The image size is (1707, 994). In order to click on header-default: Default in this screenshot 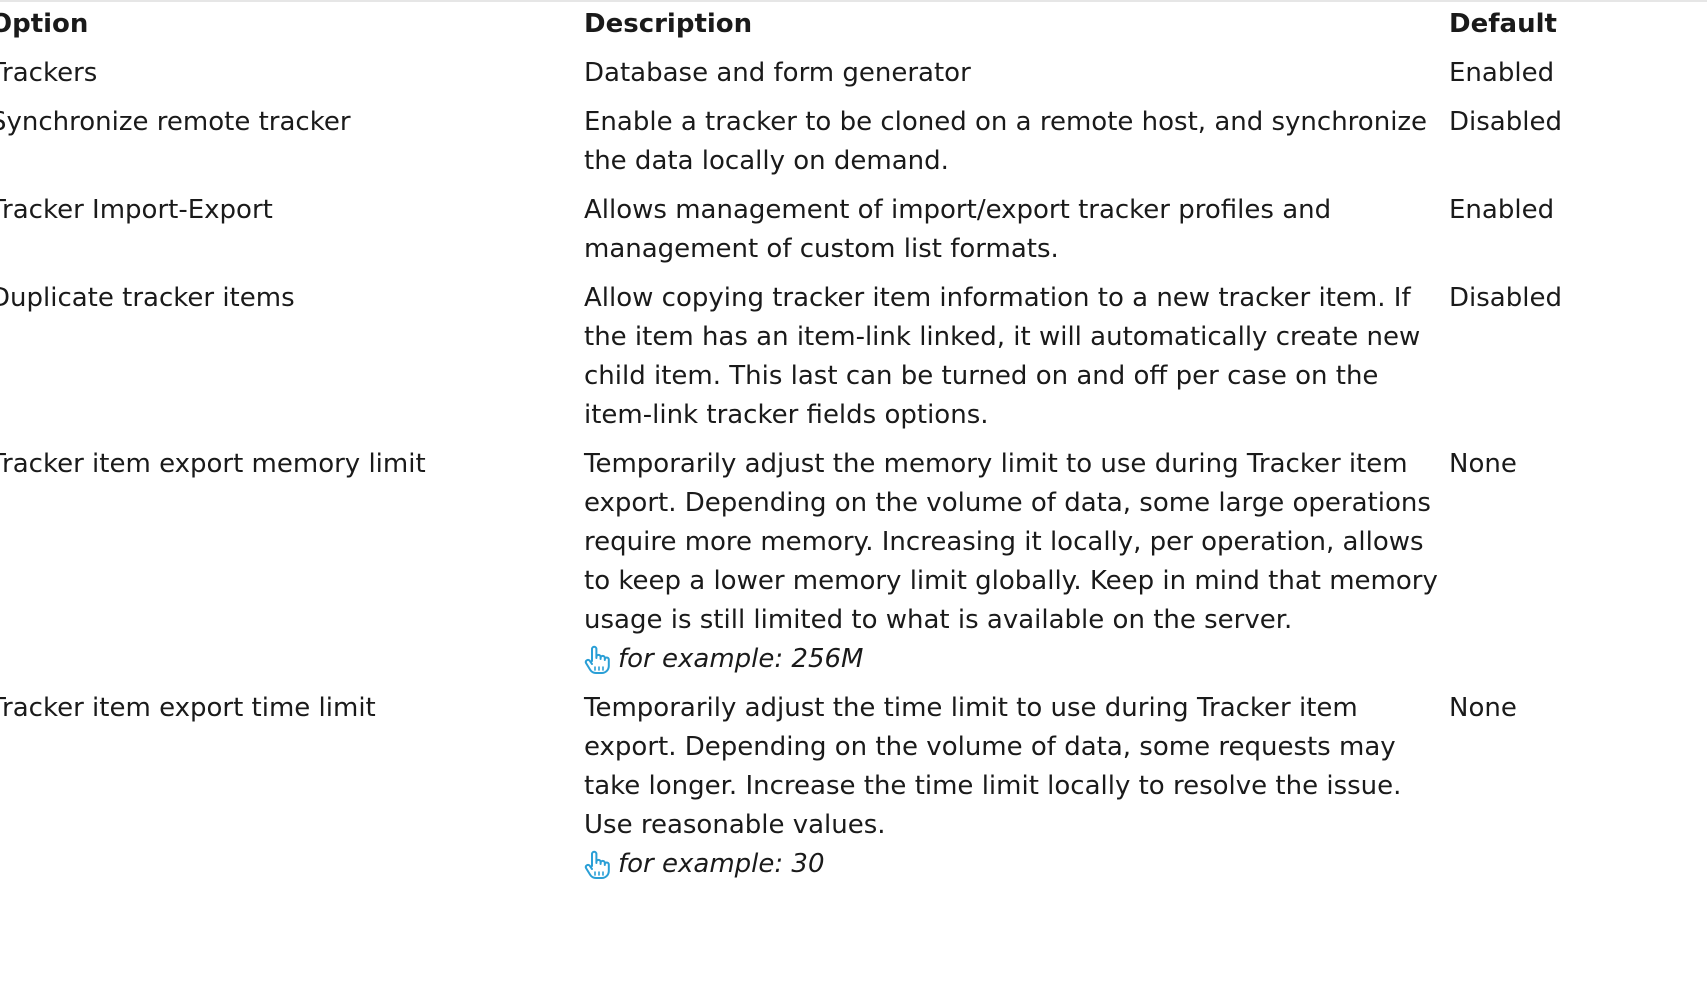, I will do `click(1503, 24)`.